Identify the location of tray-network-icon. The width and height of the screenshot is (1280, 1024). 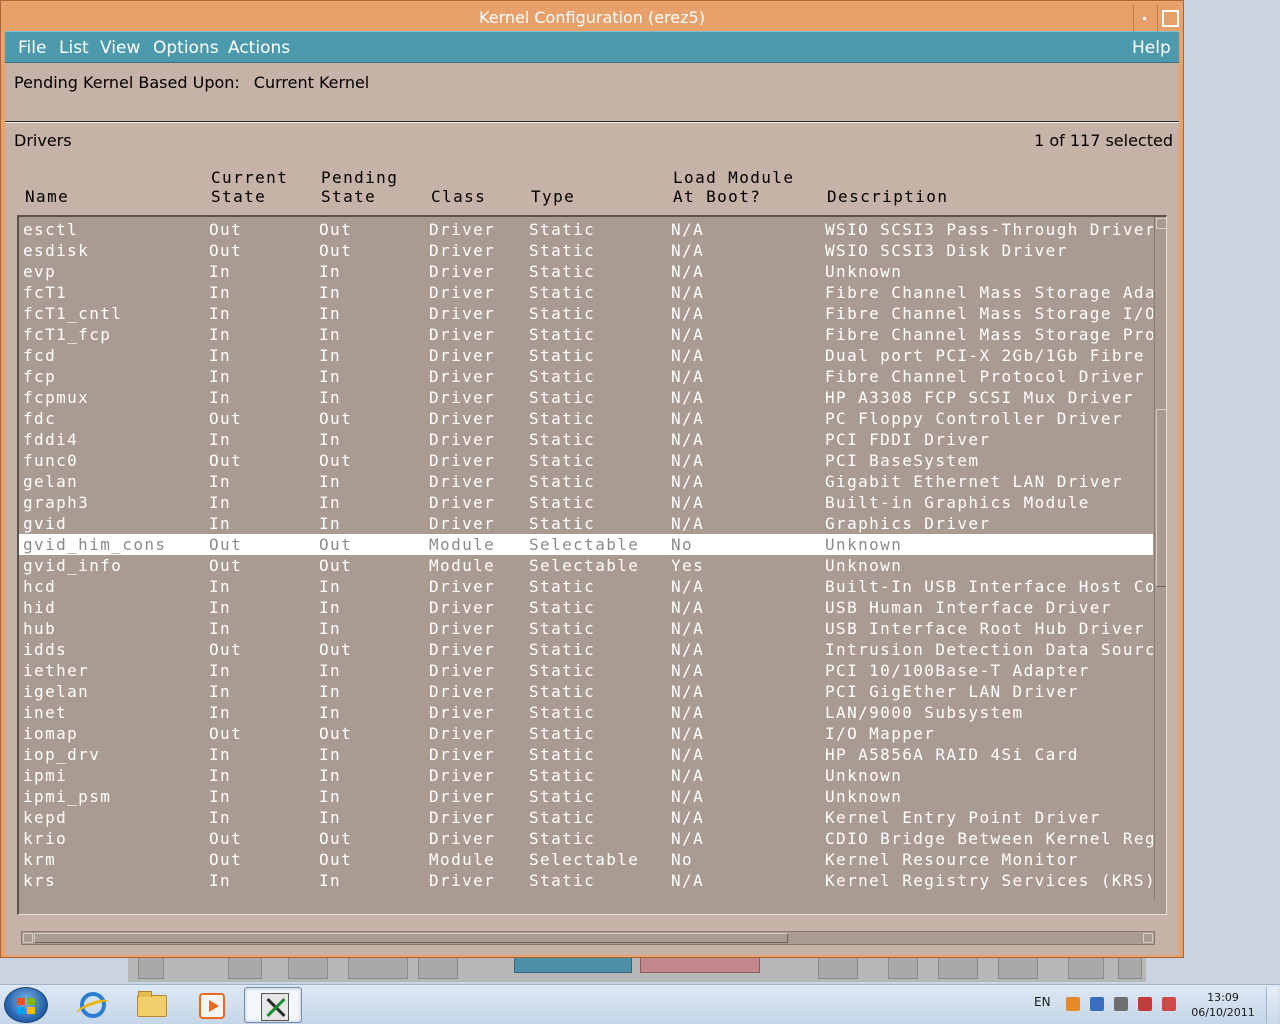
(1097, 1004).